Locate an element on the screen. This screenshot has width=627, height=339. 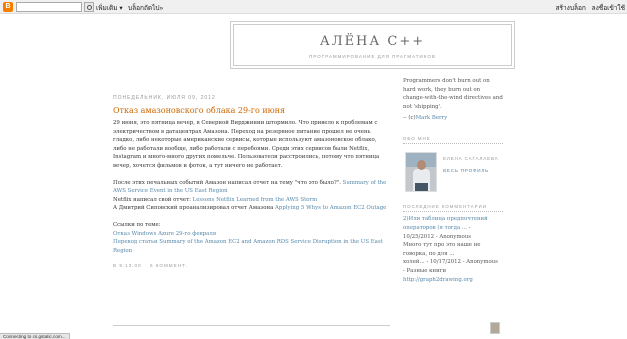
avatar-figure-lower is located at coordinates (421, 187).